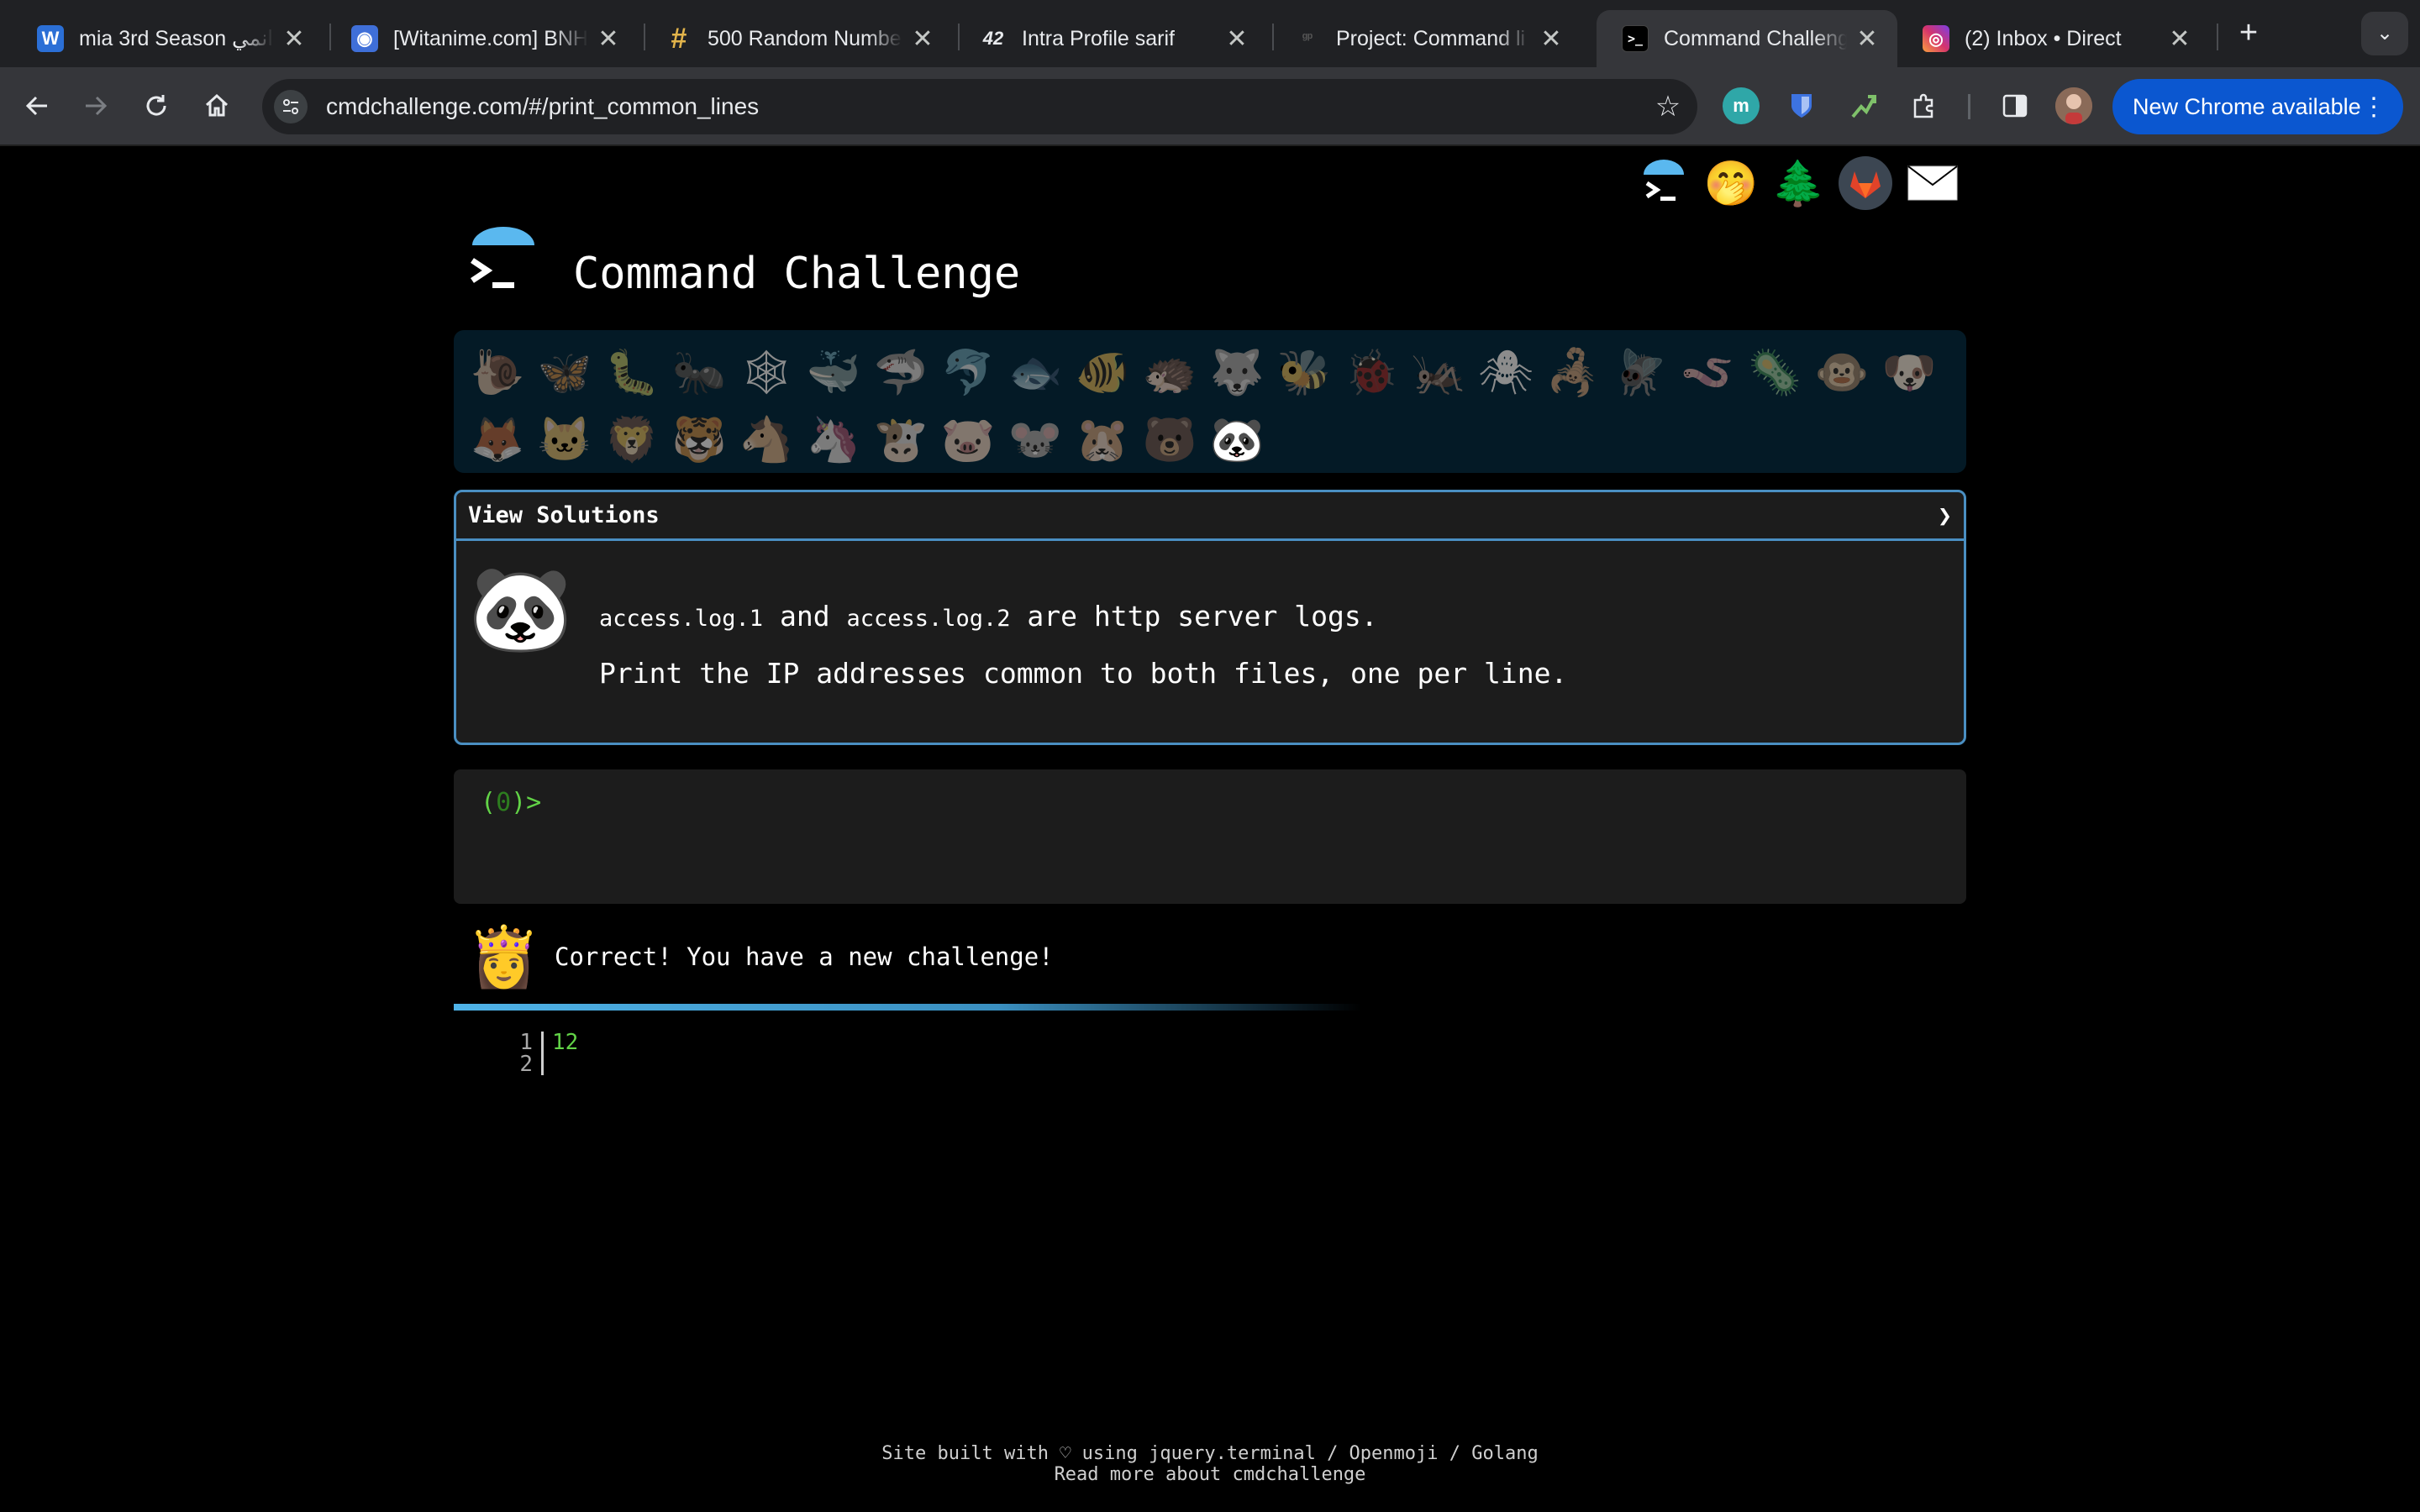 The width and height of the screenshot is (2420, 1512). Describe the element at coordinates (968, 372) in the screenshot. I see `challenge-icon: 🐬` at that location.